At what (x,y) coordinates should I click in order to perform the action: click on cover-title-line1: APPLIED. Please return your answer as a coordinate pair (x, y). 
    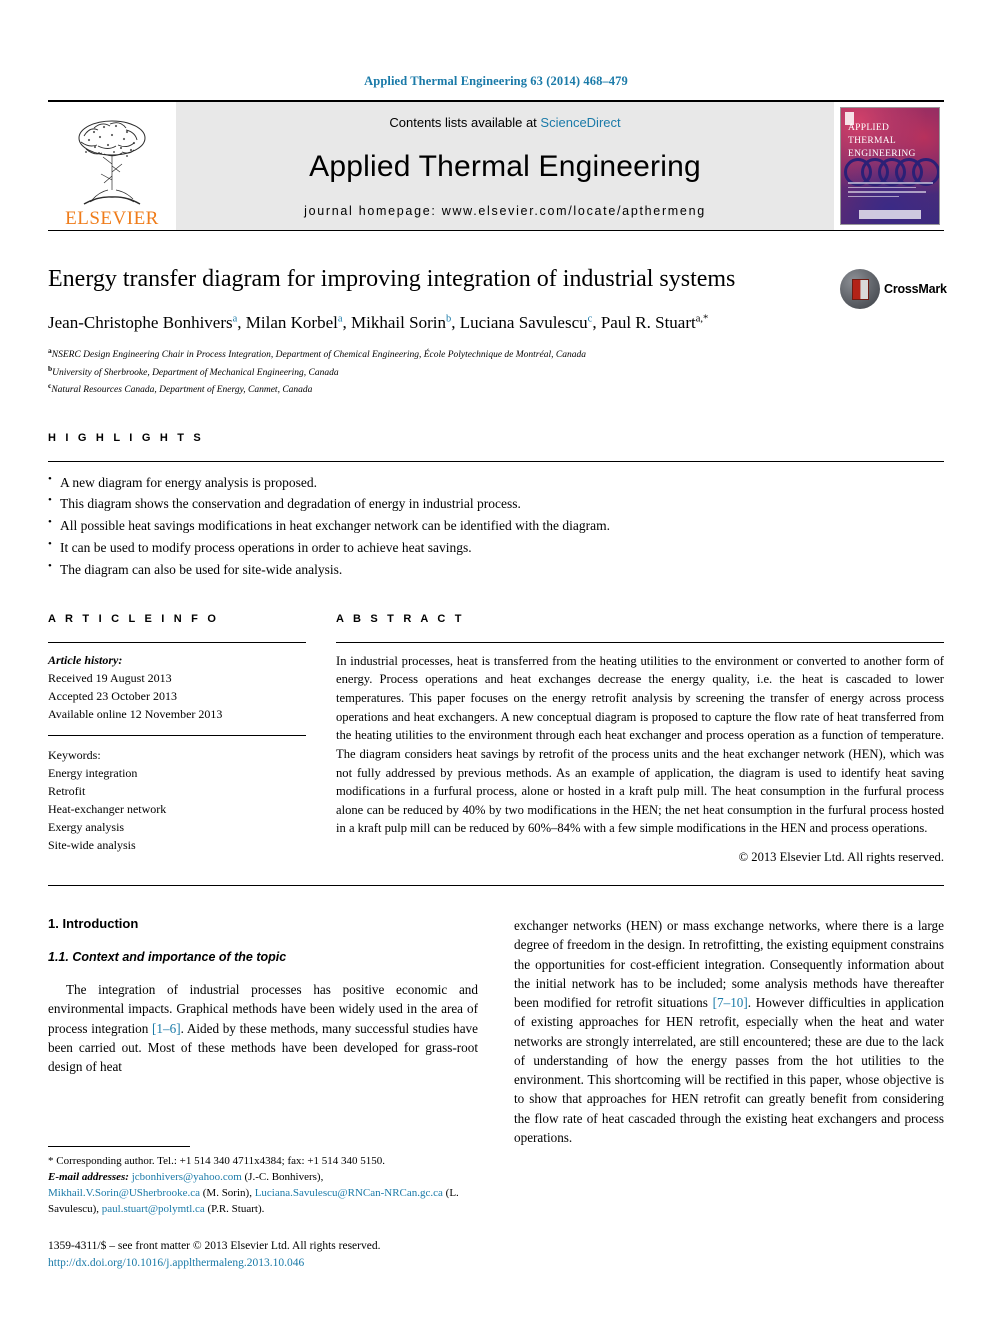
    Looking at the image, I should click on (869, 128).